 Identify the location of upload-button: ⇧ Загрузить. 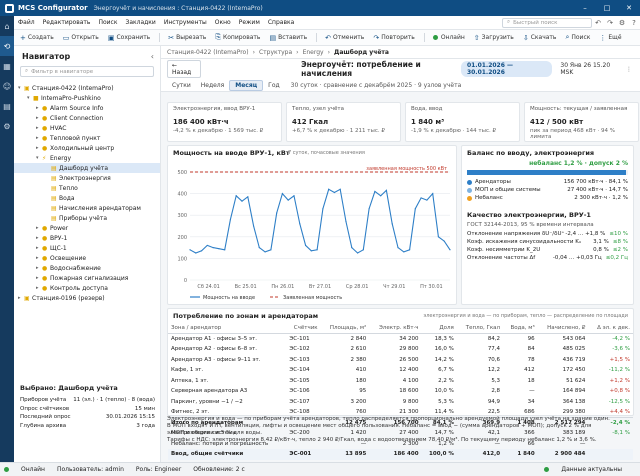
(494, 38).